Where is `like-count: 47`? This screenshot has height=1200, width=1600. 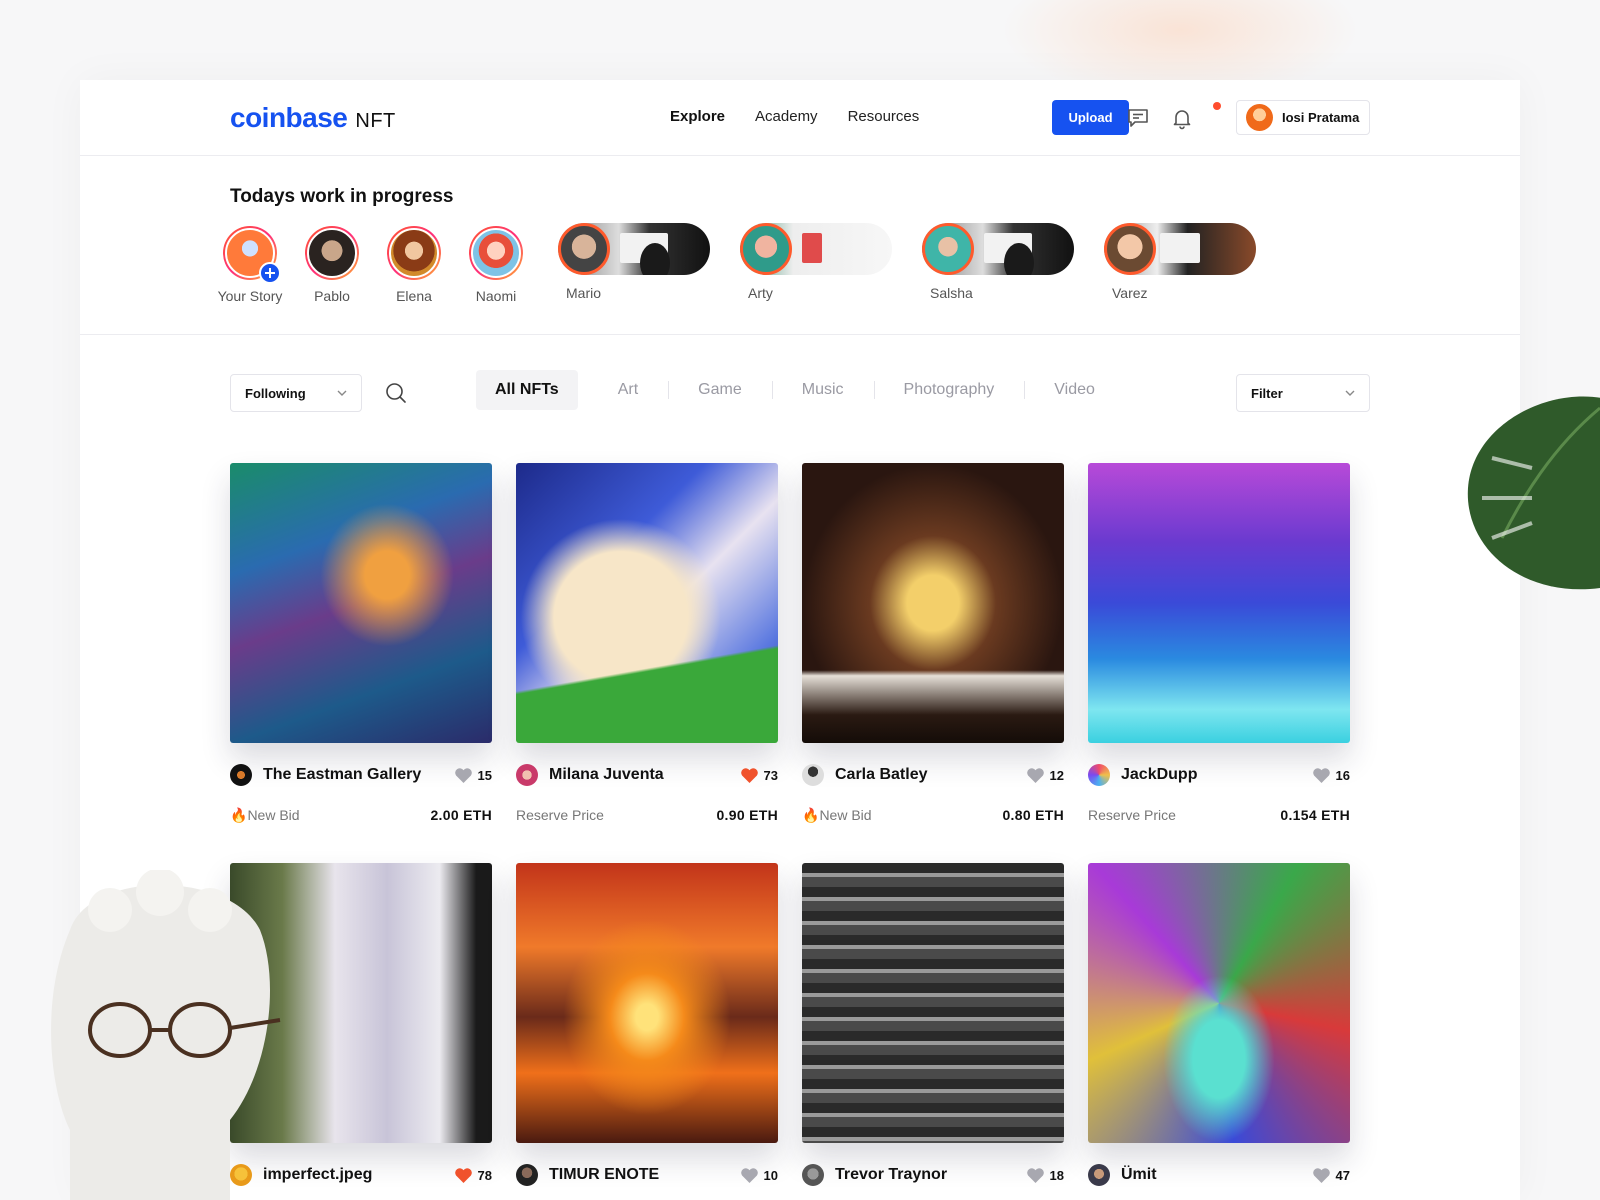
like-count: 47 is located at coordinates (1342, 1175).